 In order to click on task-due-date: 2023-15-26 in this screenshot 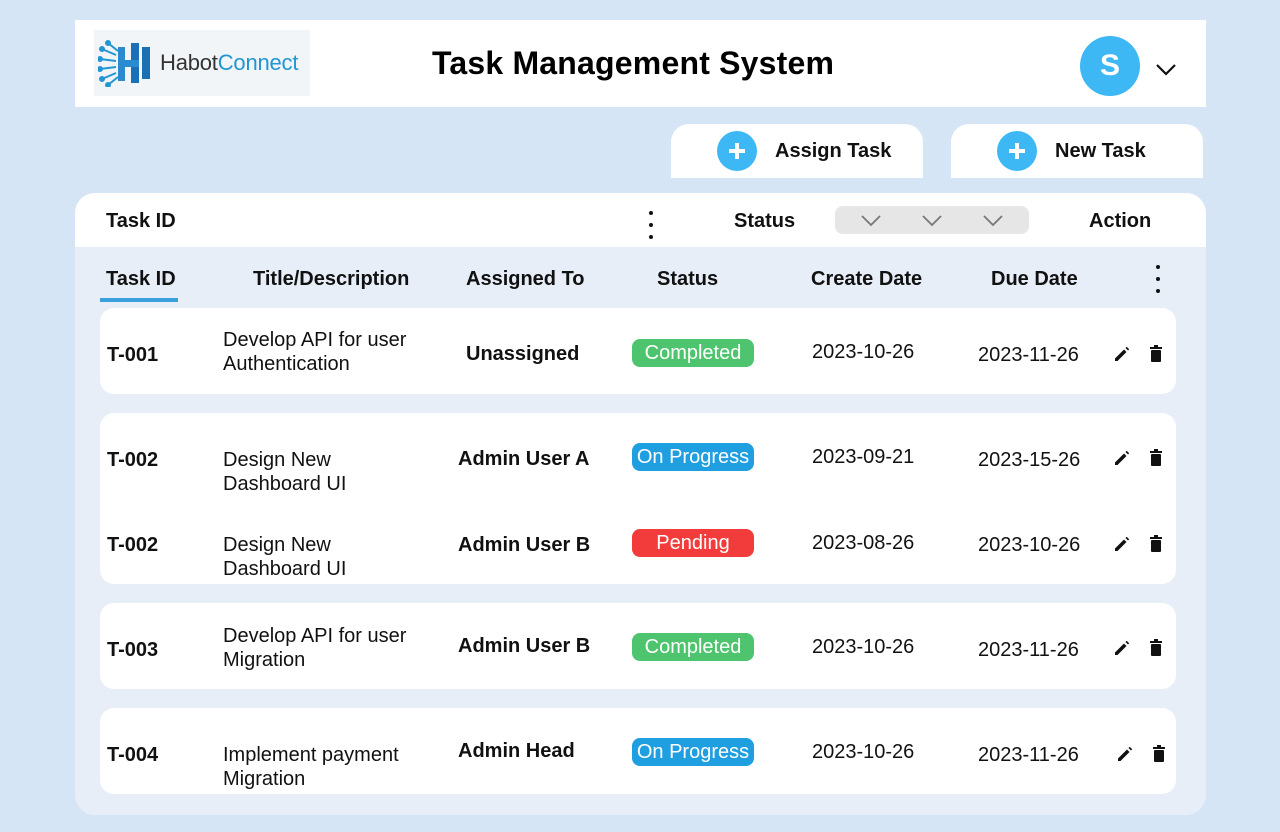, I will do `click(1029, 460)`.